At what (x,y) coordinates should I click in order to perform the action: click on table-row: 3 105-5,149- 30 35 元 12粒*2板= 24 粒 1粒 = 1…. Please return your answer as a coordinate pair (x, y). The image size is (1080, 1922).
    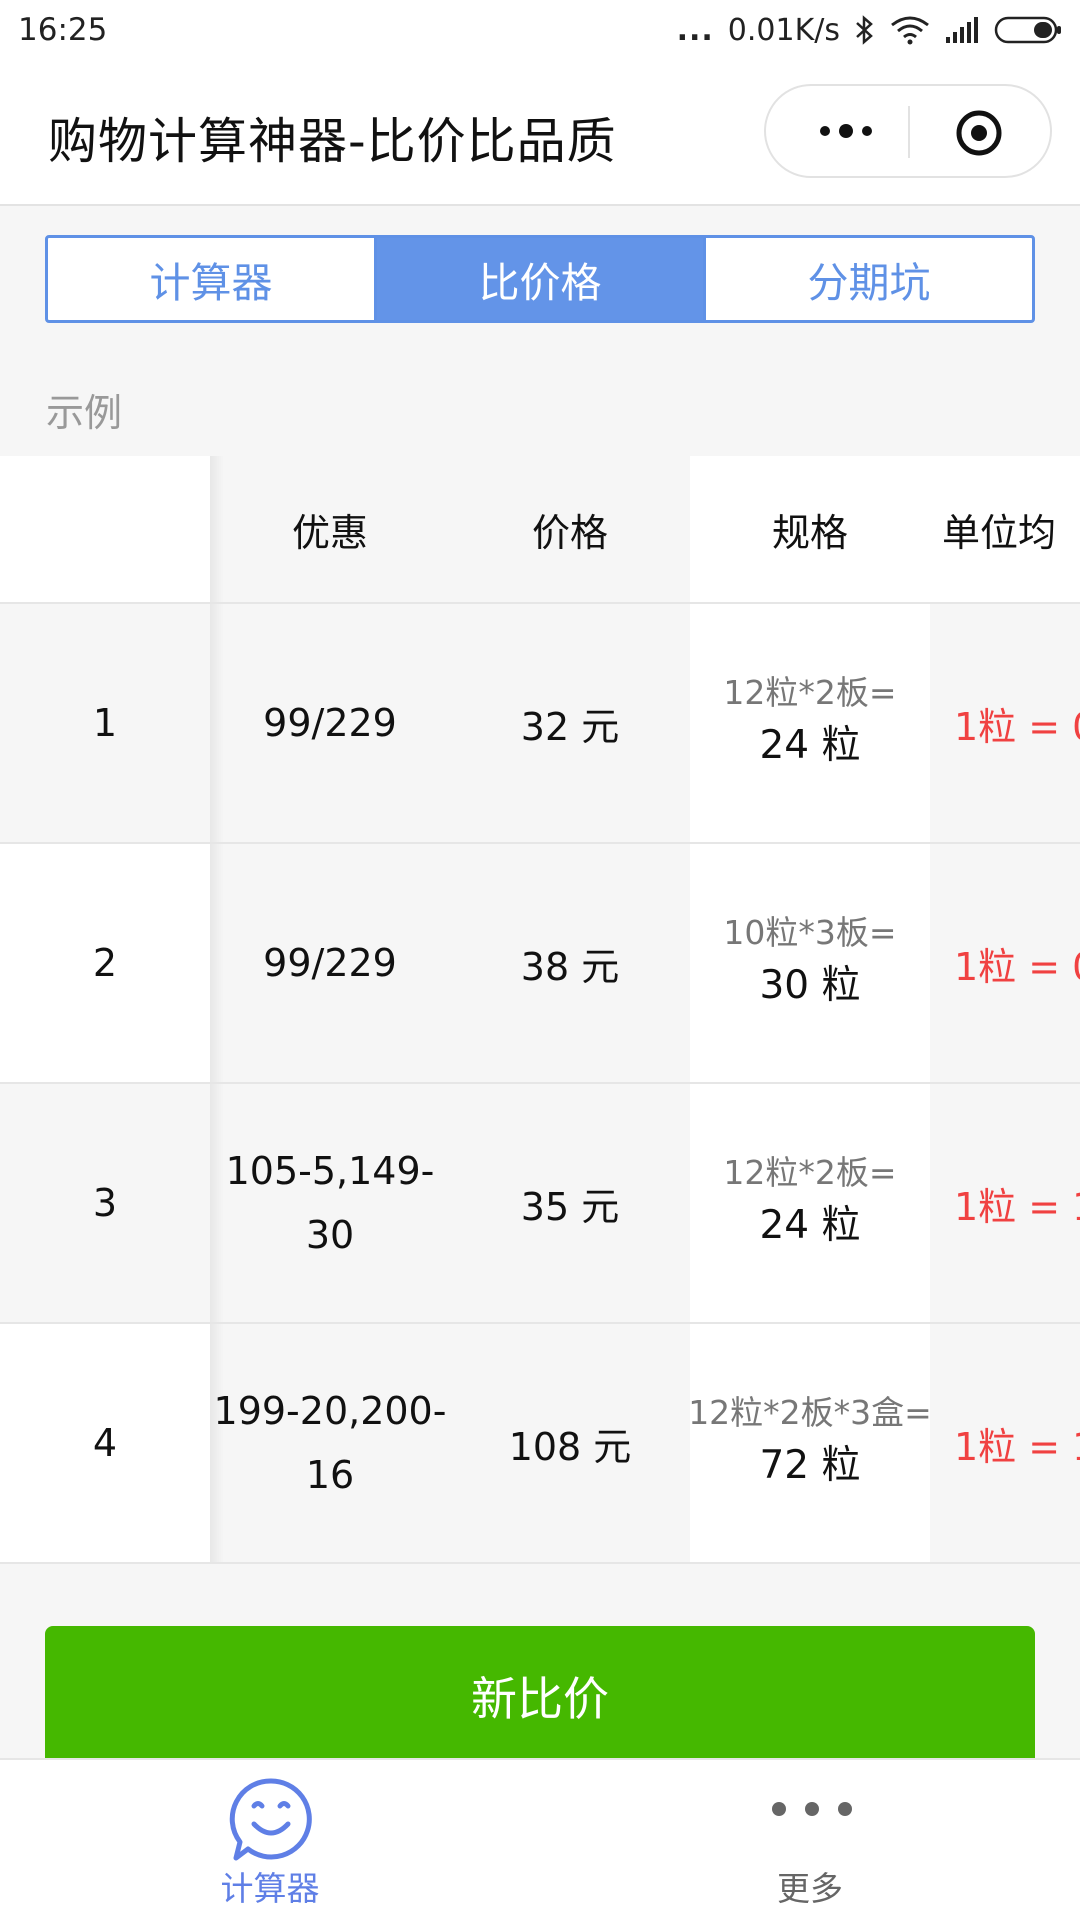
    Looking at the image, I should click on (540, 1204).